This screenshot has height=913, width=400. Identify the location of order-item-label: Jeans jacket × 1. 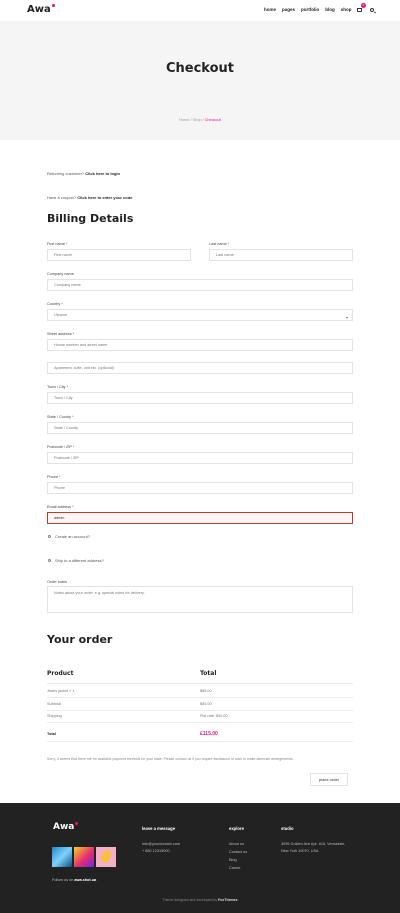
(61, 691).